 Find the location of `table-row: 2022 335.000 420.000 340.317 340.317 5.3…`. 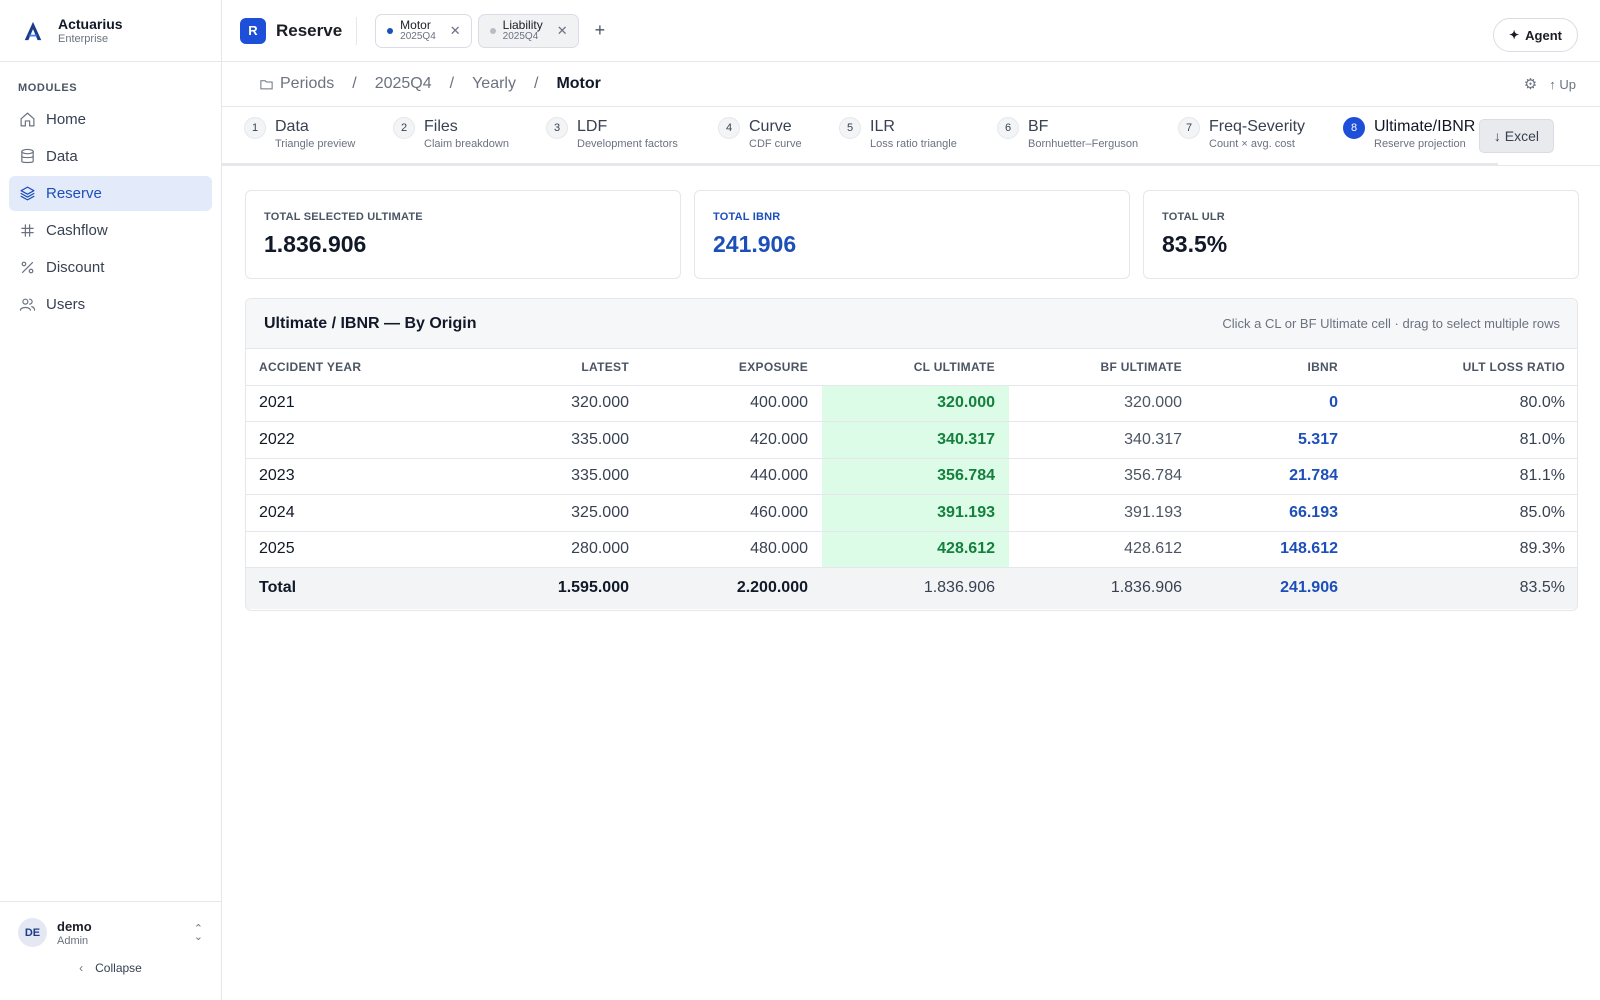

table-row: 2022 335.000 420.000 340.317 340.317 5.3… is located at coordinates (911, 440).